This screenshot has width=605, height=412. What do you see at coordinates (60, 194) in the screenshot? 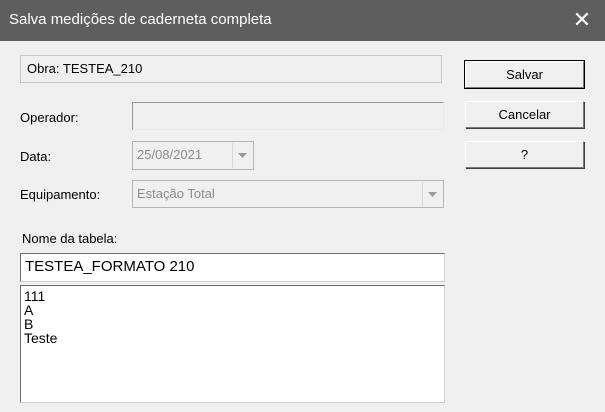
I see `equipamento-label: Equipamento:` at bounding box center [60, 194].